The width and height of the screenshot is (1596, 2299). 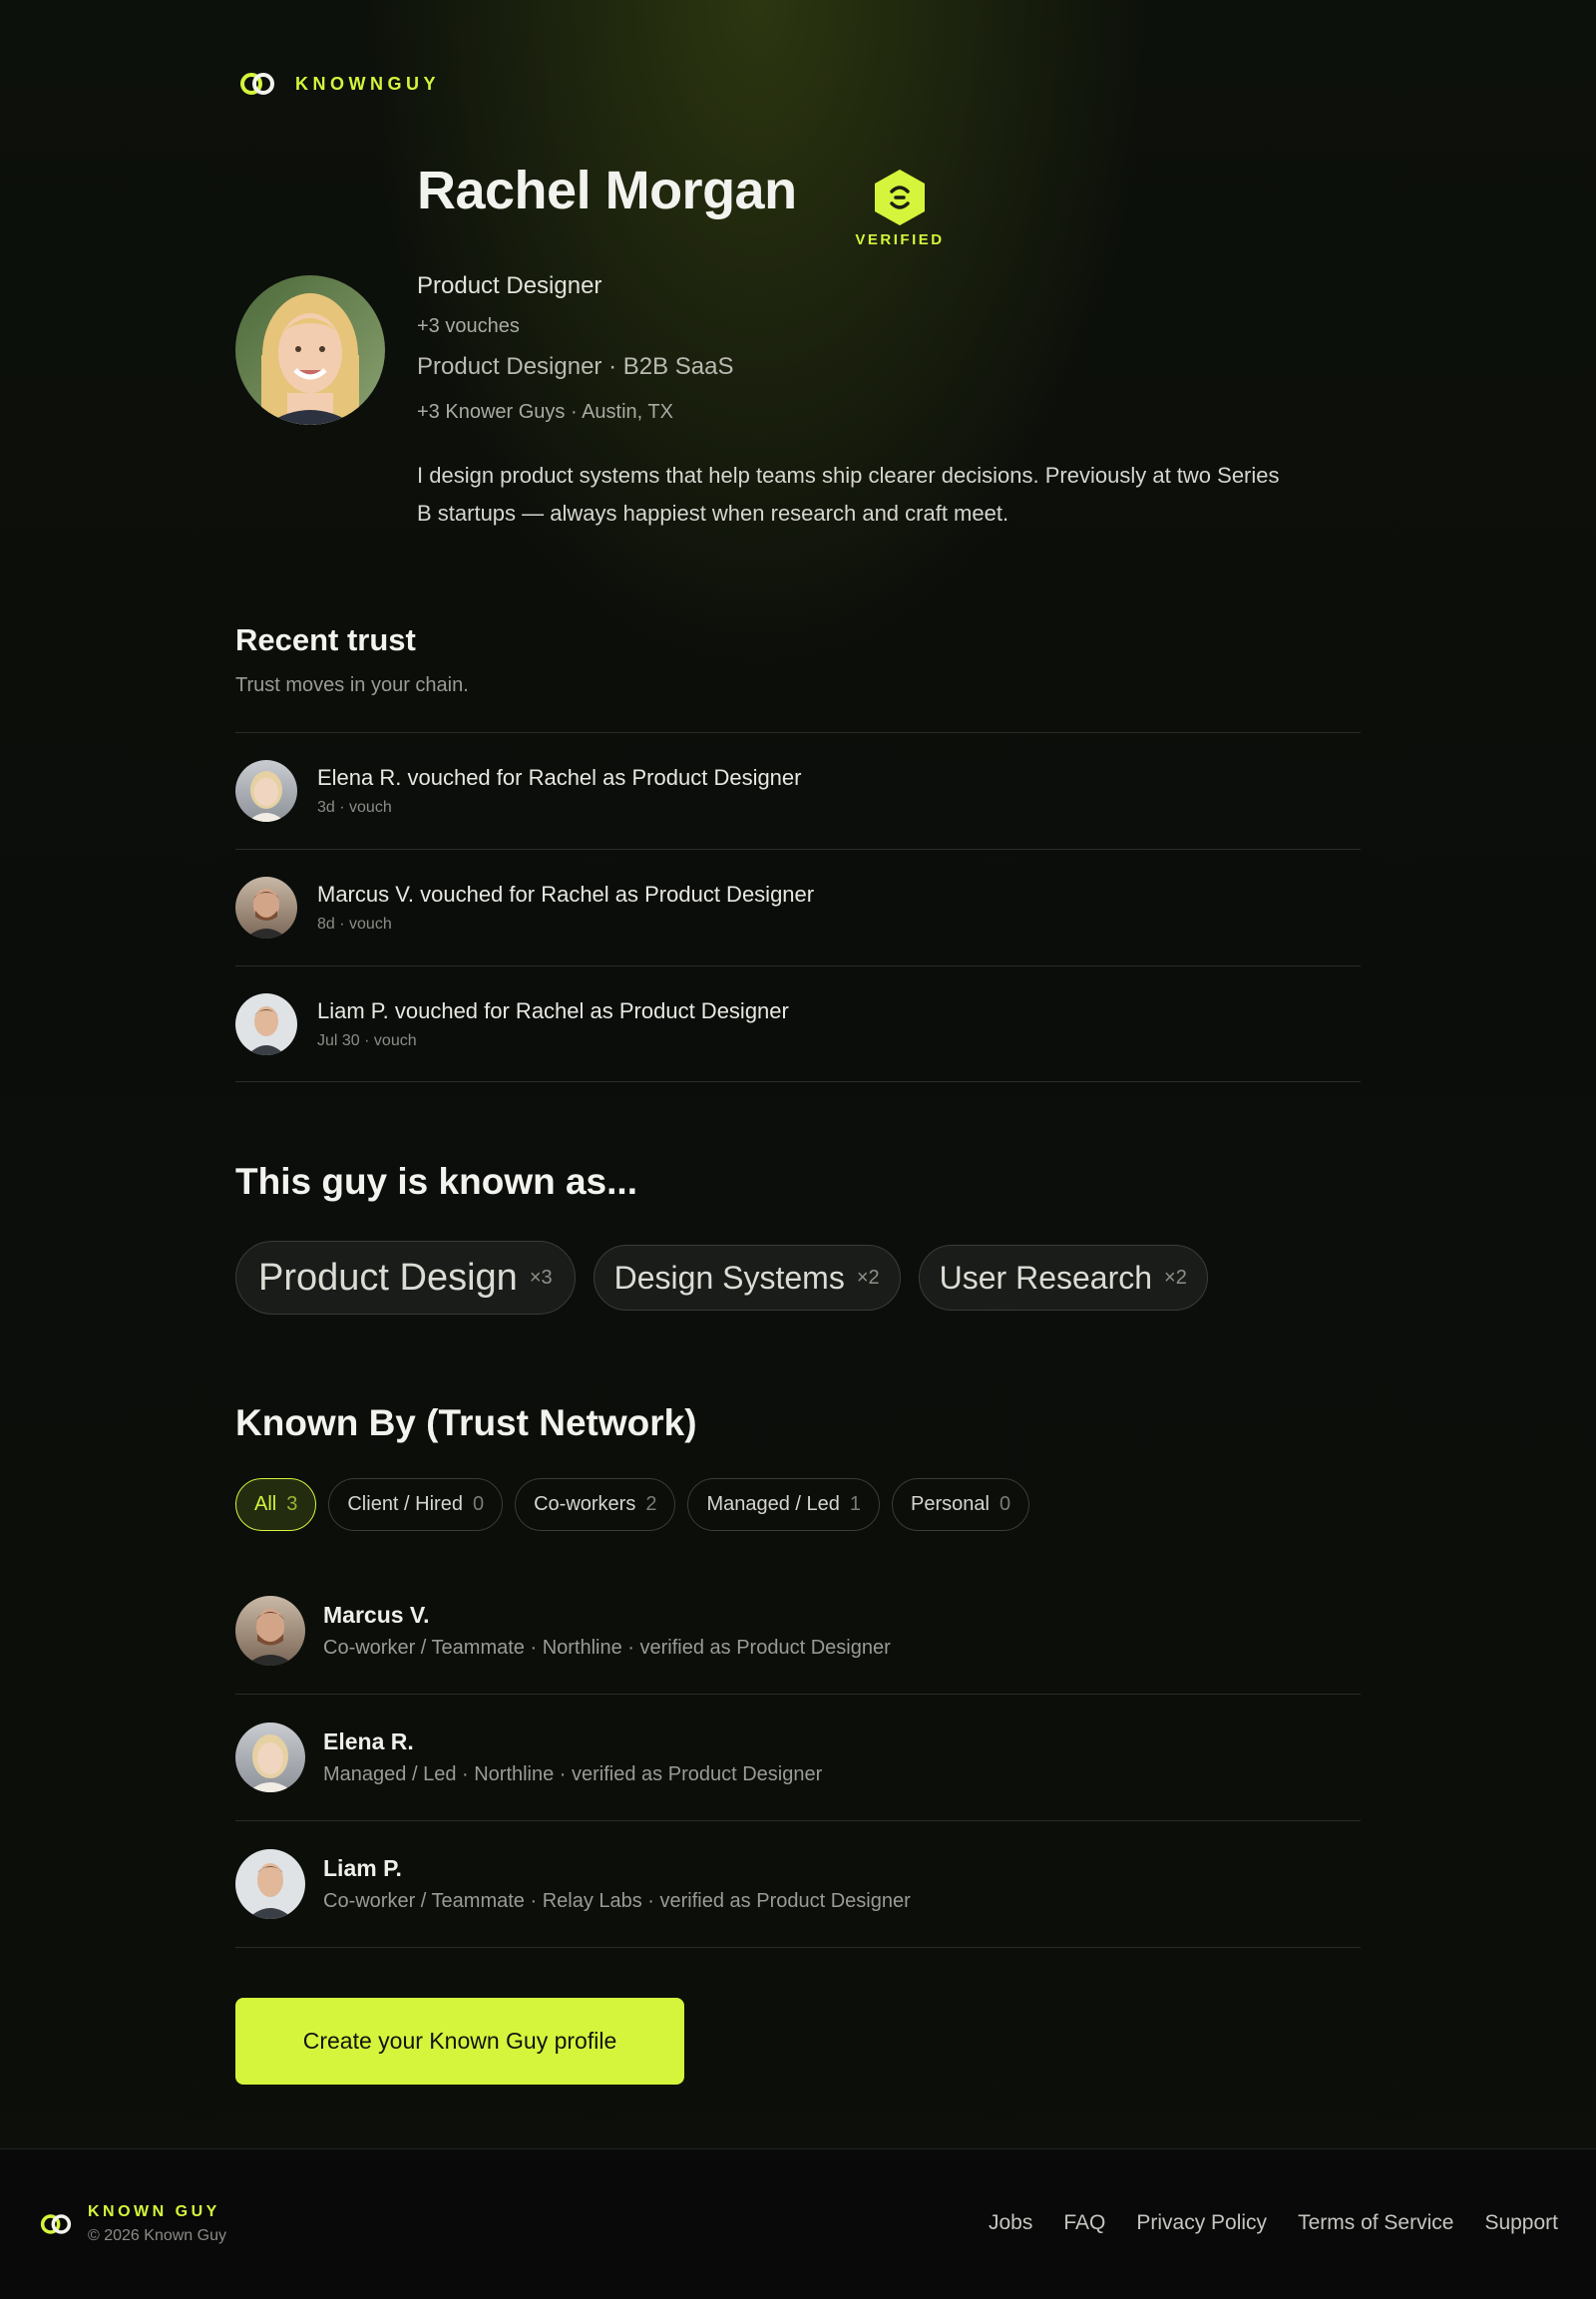 I want to click on recent-trust-subtitle: Trust moves in your chain., so click(x=352, y=685).